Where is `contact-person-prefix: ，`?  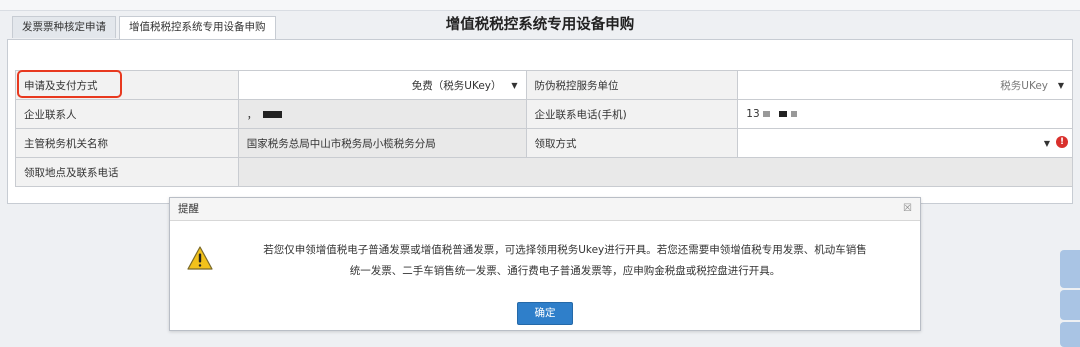 contact-person-prefix: ， is located at coordinates (252, 114).